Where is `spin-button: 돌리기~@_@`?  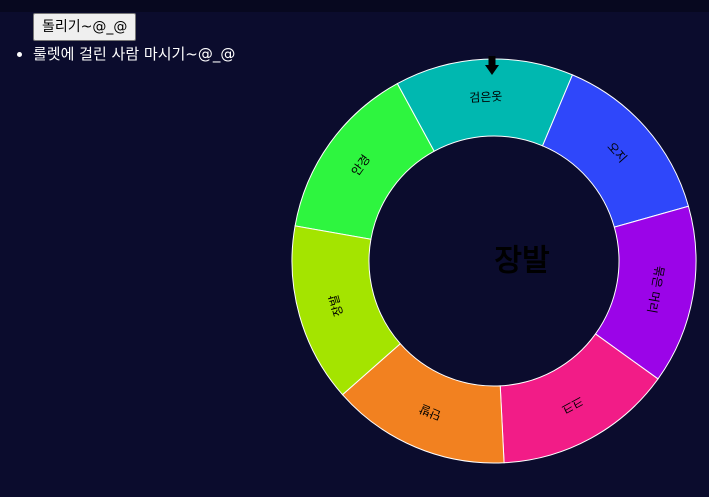
spin-button: 돌리기~@_@ is located at coordinates (85, 27).